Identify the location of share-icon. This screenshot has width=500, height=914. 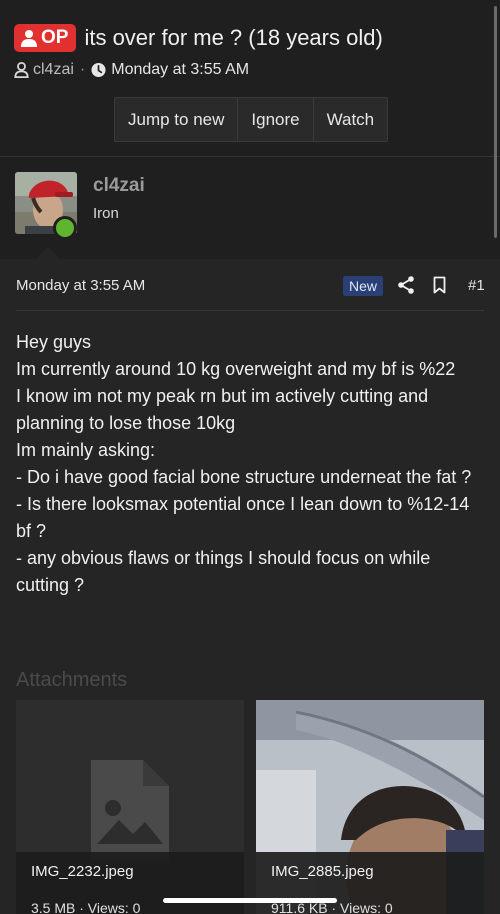
(406, 285).